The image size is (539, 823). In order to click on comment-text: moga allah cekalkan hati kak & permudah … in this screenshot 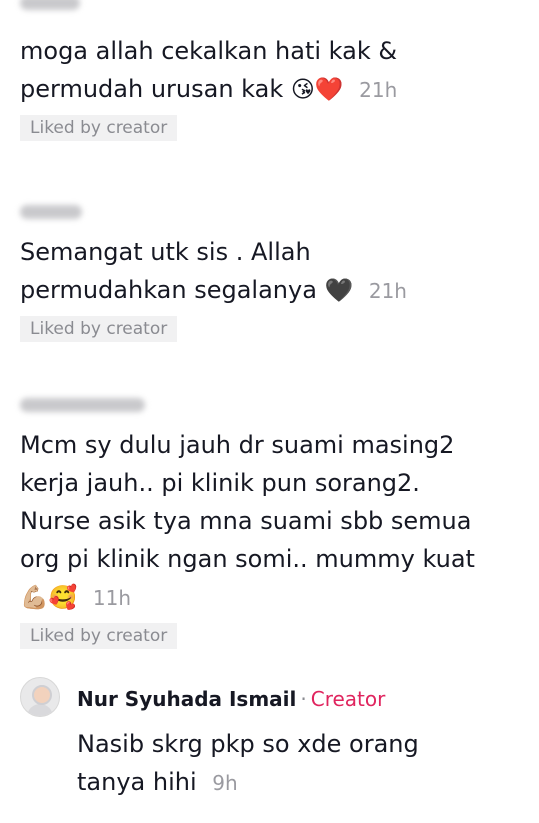, I will do `click(209, 70)`.